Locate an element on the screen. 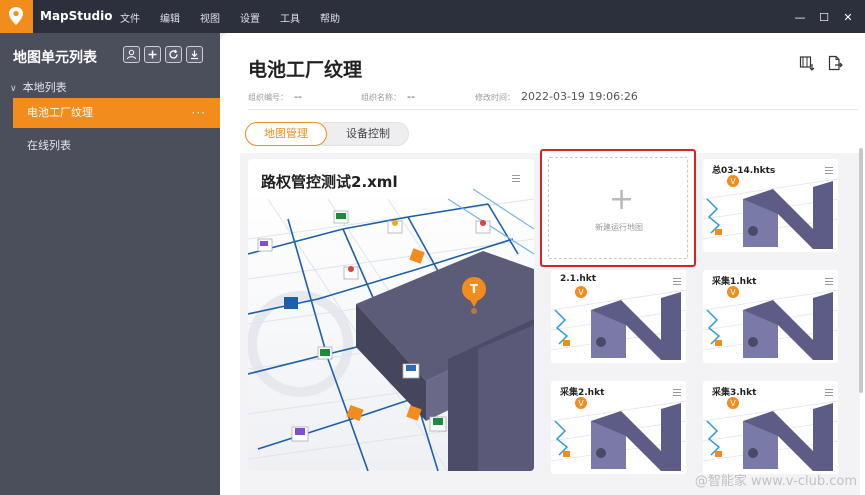 This screenshot has width=865, height=495. maximize-icon: ☐ is located at coordinates (824, 17).